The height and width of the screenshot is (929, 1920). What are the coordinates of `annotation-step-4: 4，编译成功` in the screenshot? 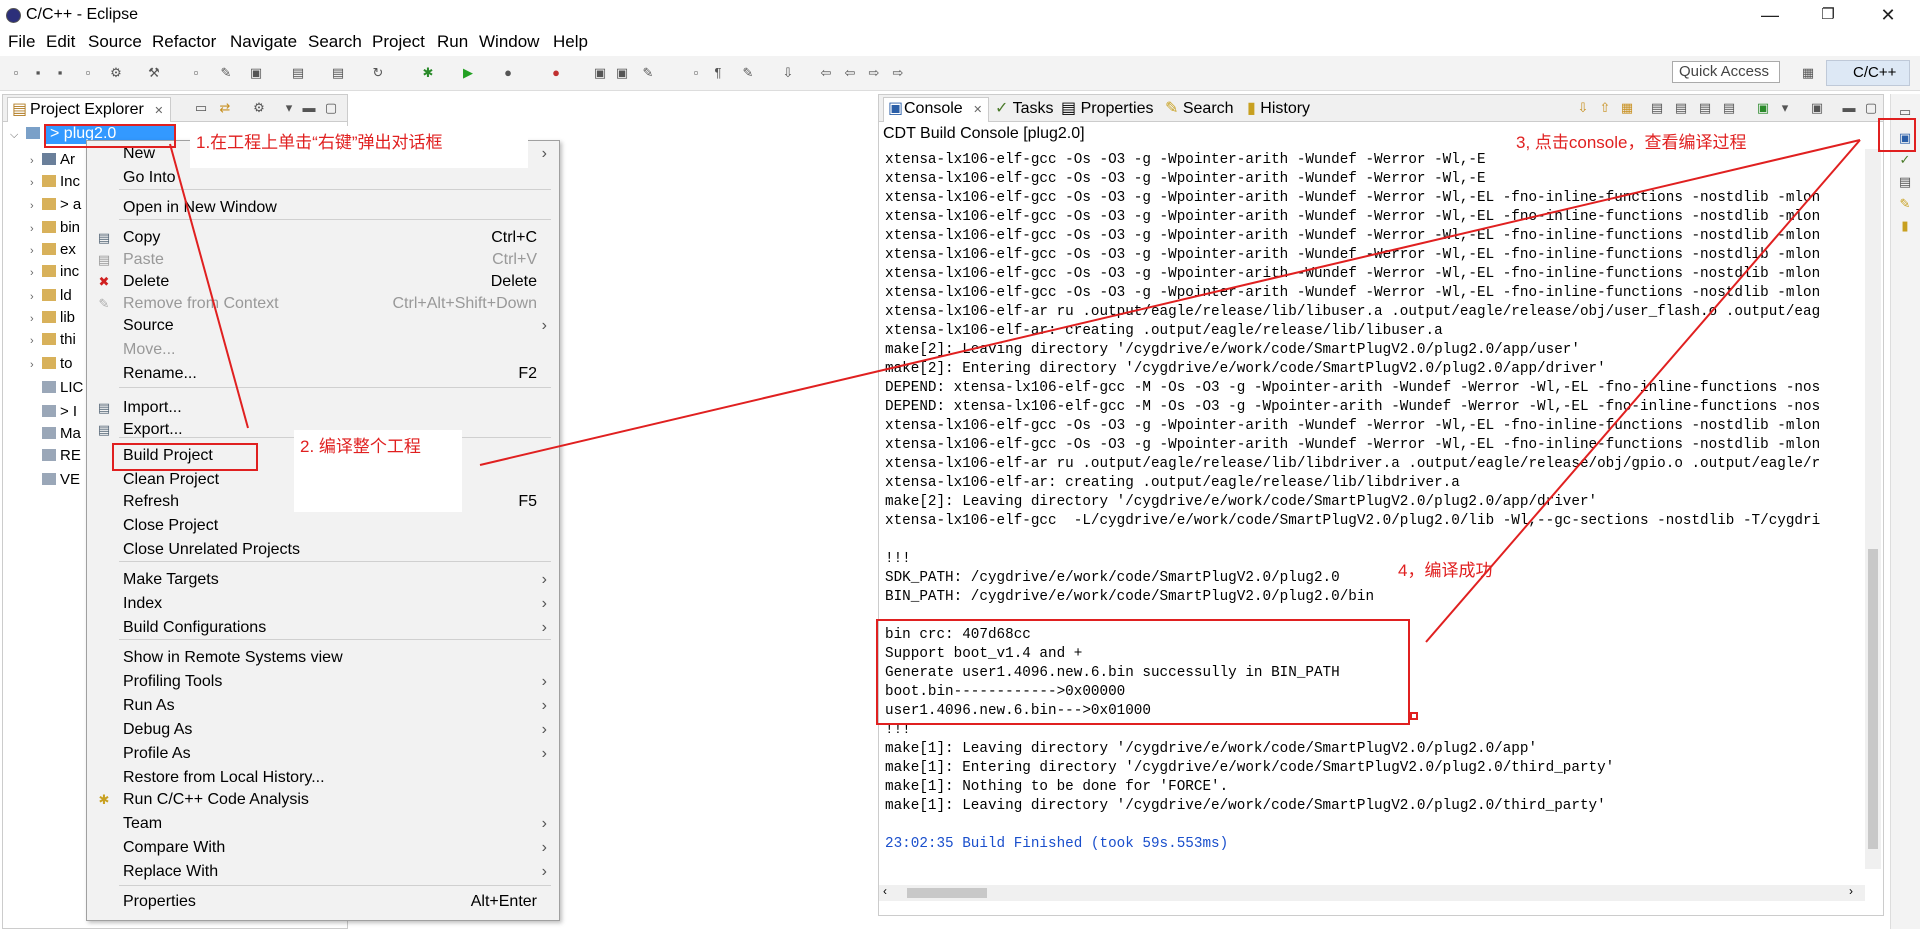 It's located at (1445, 570).